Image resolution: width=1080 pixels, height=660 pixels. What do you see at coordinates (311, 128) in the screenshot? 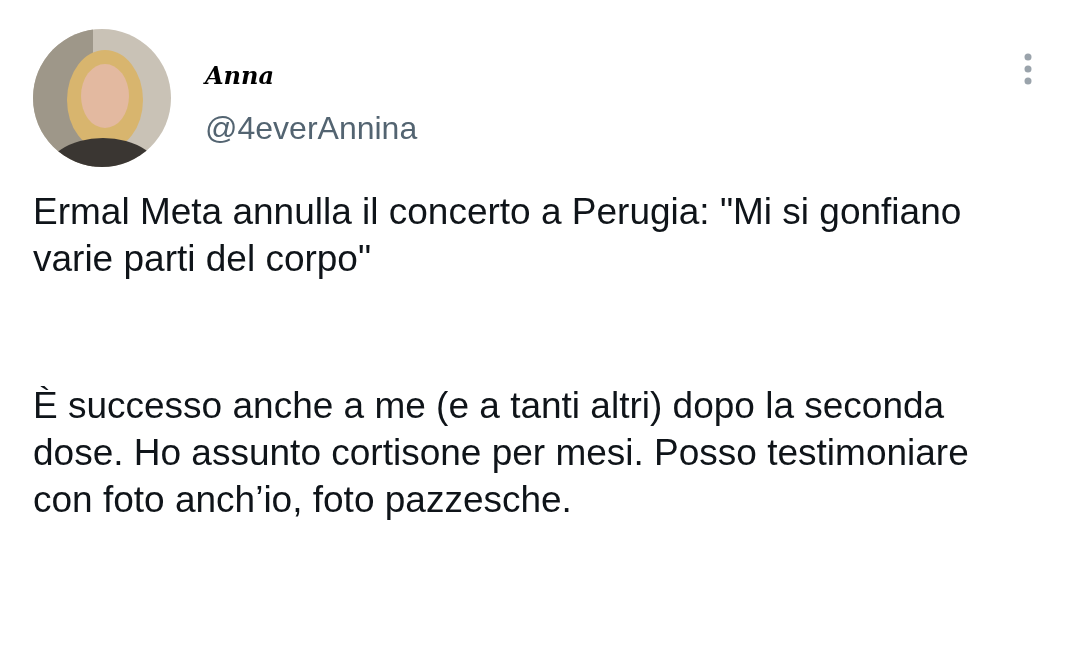
I see `author-handle: @4everAnnina` at bounding box center [311, 128].